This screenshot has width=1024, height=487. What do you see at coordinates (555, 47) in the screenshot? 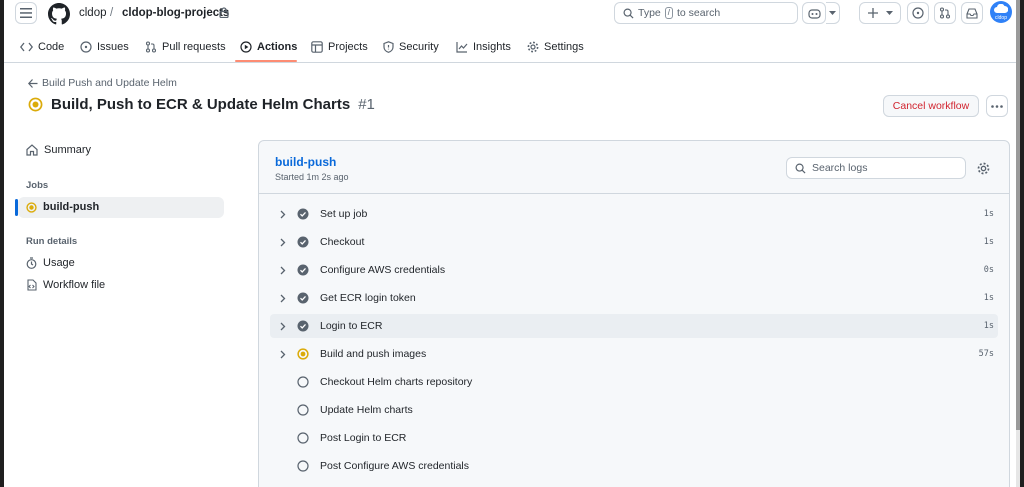
I see `tab-settings: Settings` at bounding box center [555, 47].